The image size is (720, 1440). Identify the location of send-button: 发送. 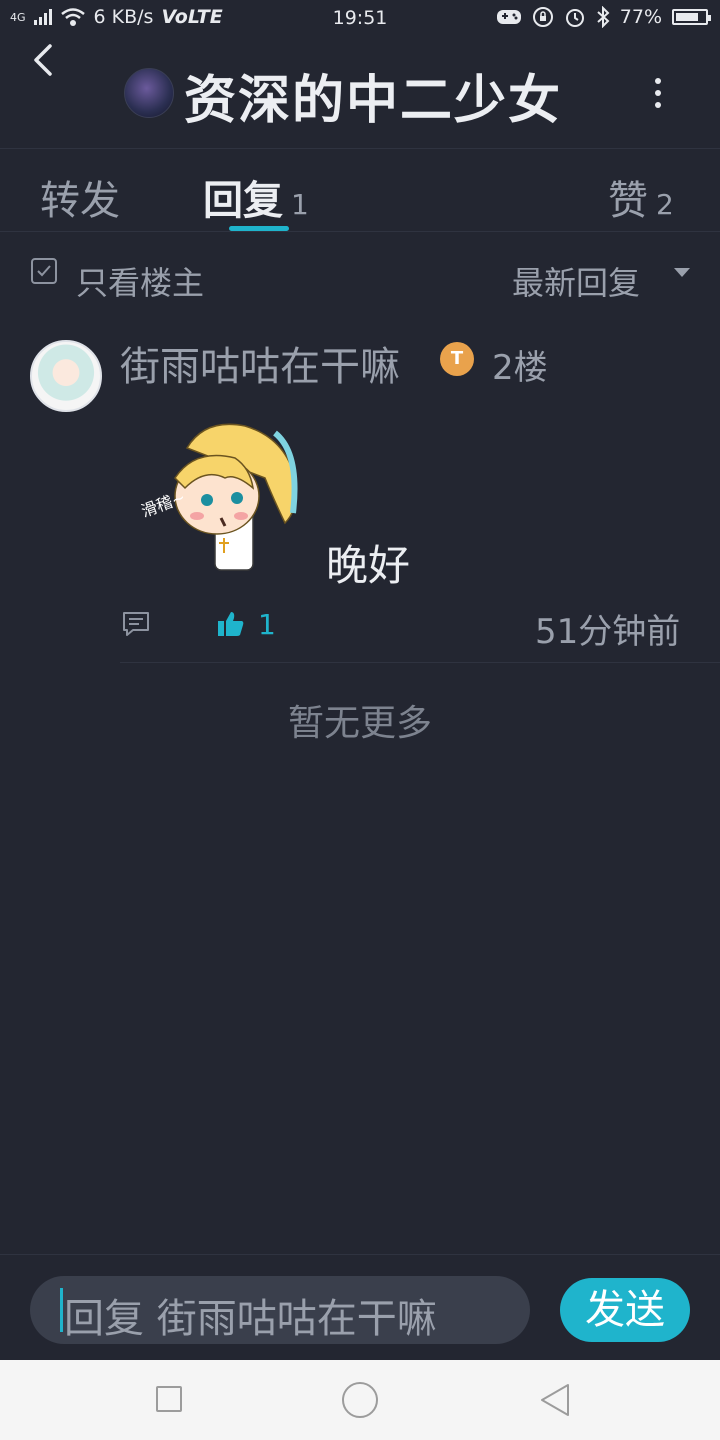
(625, 1310).